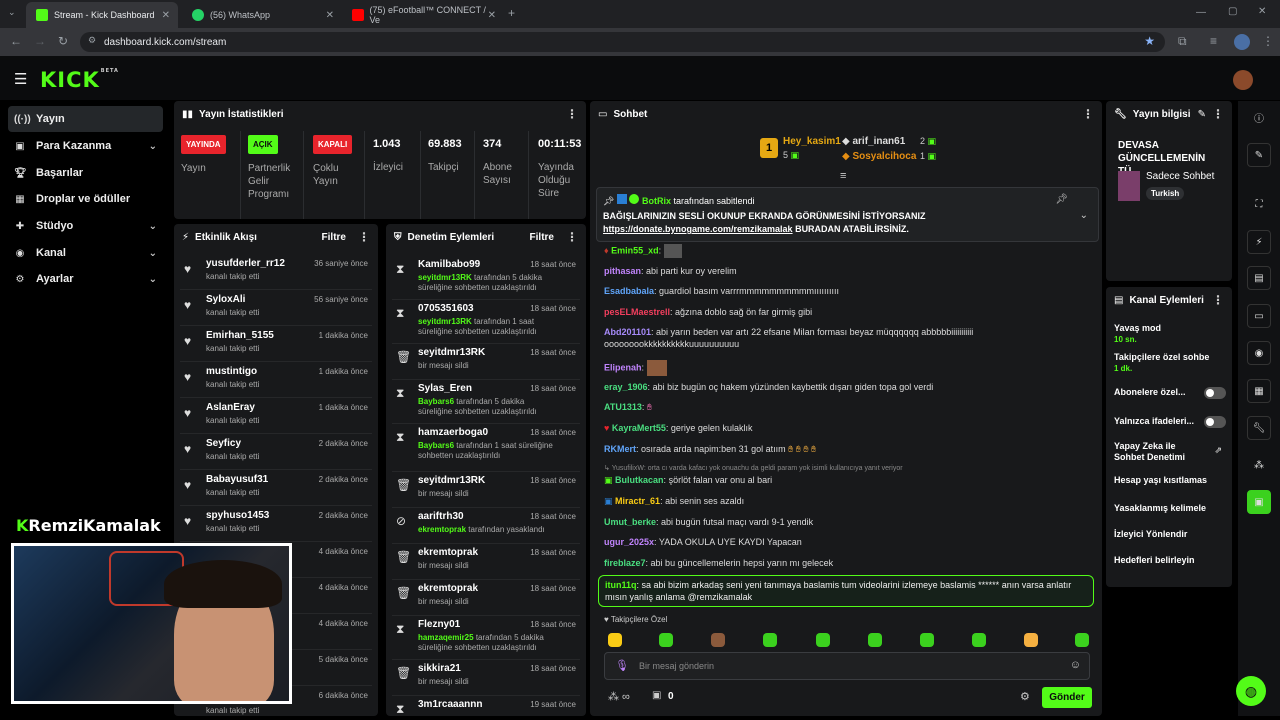 The width and height of the screenshot is (1280, 720). What do you see at coordinates (843, 176) in the screenshot?
I see `expand-leaderboard-icon: ≡` at bounding box center [843, 176].